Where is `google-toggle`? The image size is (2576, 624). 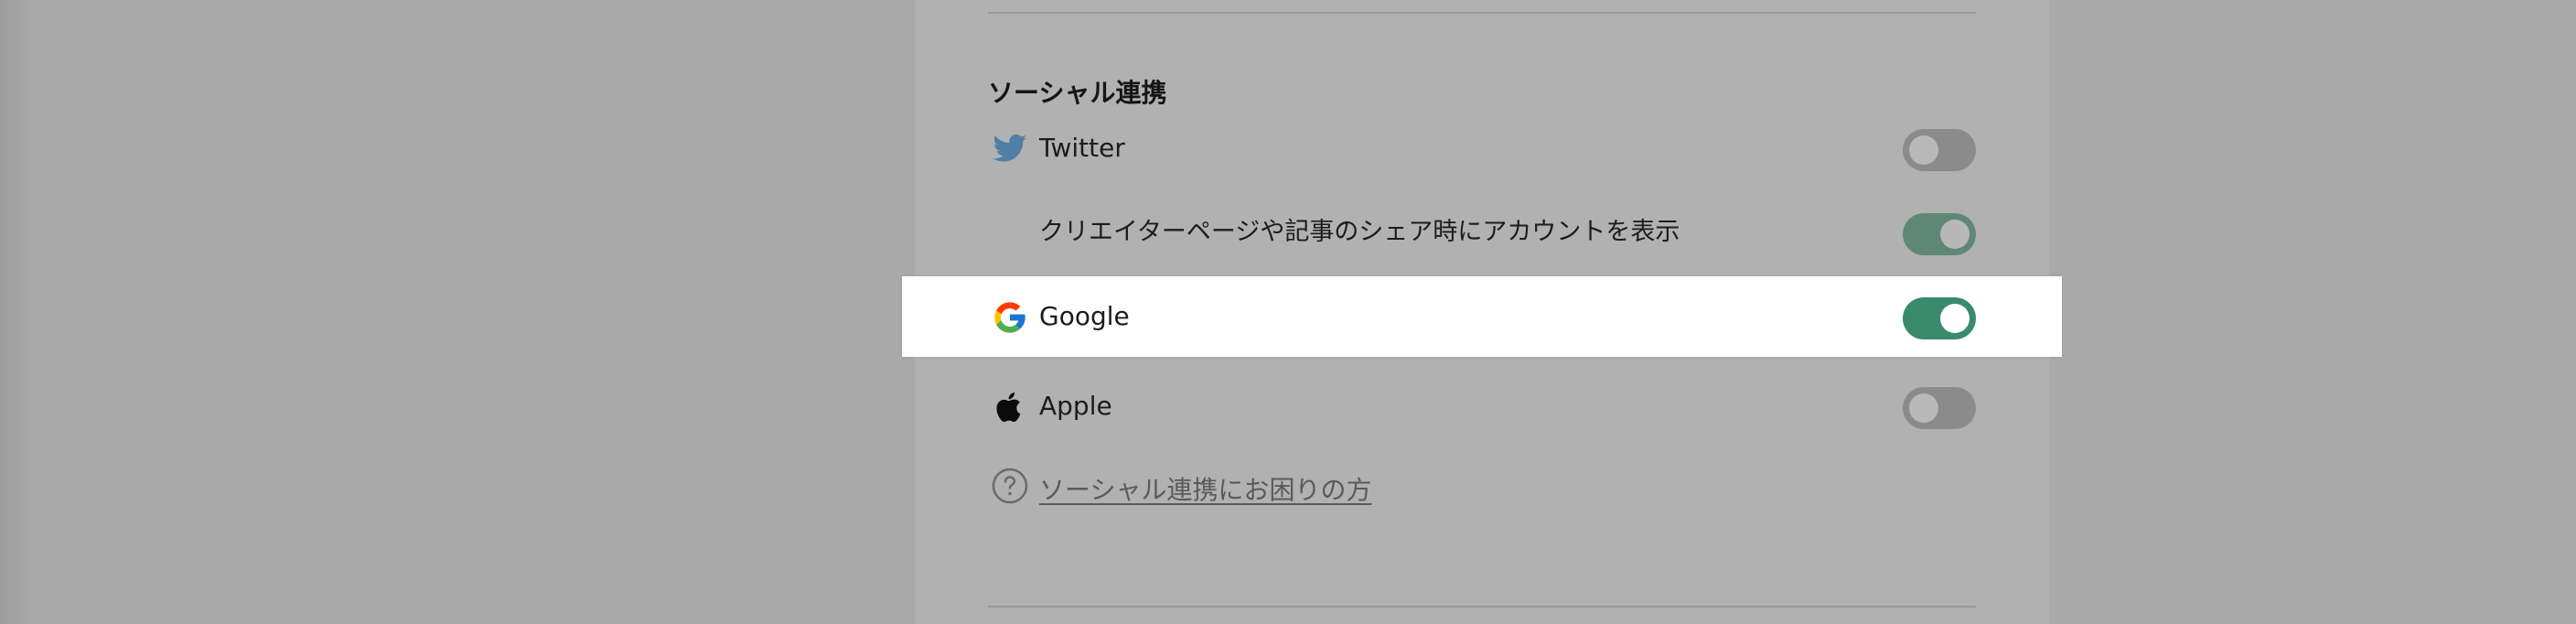 google-toggle is located at coordinates (1939, 318).